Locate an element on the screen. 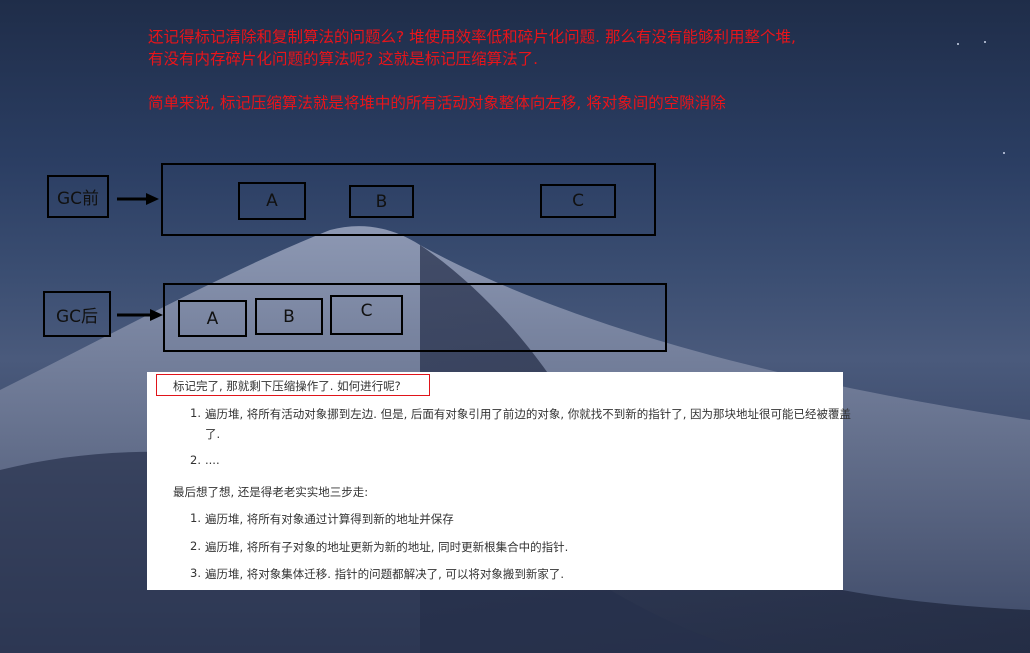 This screenshot has width=1030, height=653. list2-num-1: 1. is located at coordinates (195, 518).